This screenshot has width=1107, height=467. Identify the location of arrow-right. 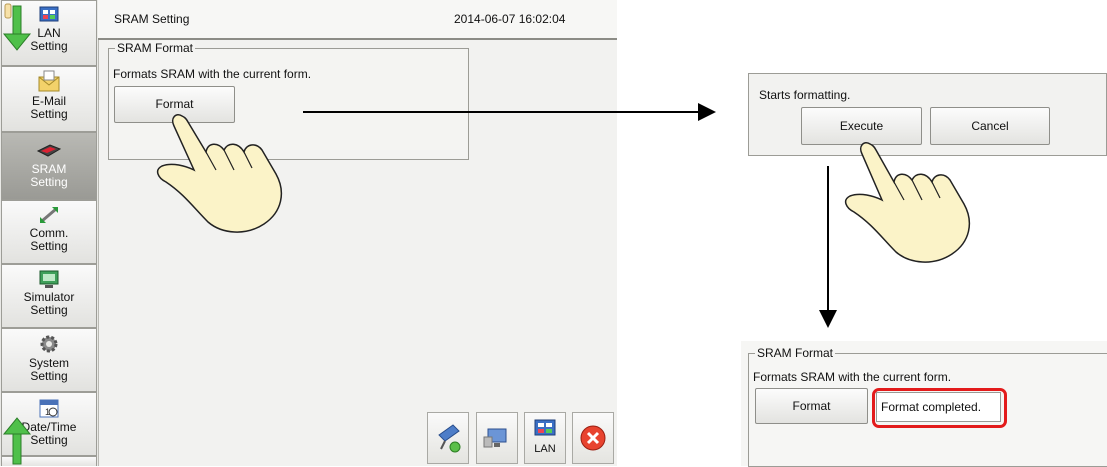
(509, 112).